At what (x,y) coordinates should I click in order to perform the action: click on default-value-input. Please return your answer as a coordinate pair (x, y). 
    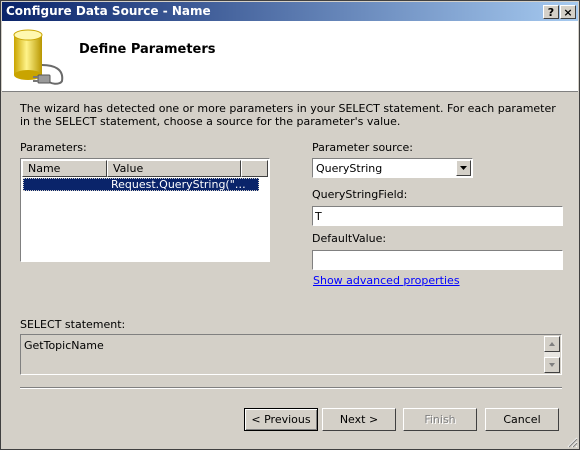
    Looking at the image, I should click on (437, 260).